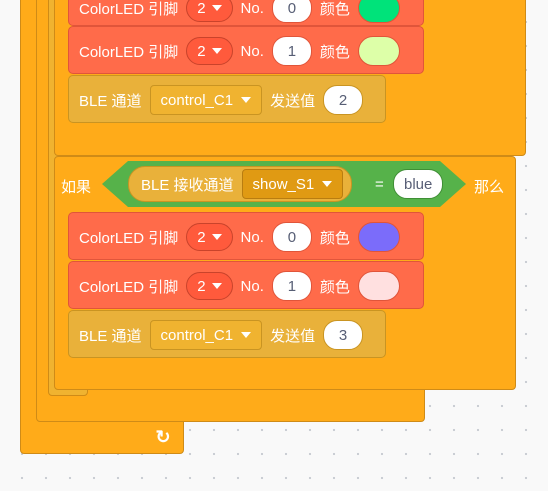 Image resolution: width=548 pixels, height=491 pixels. I want to click on loop-arrow-icon: ↻, so click(163, 437).